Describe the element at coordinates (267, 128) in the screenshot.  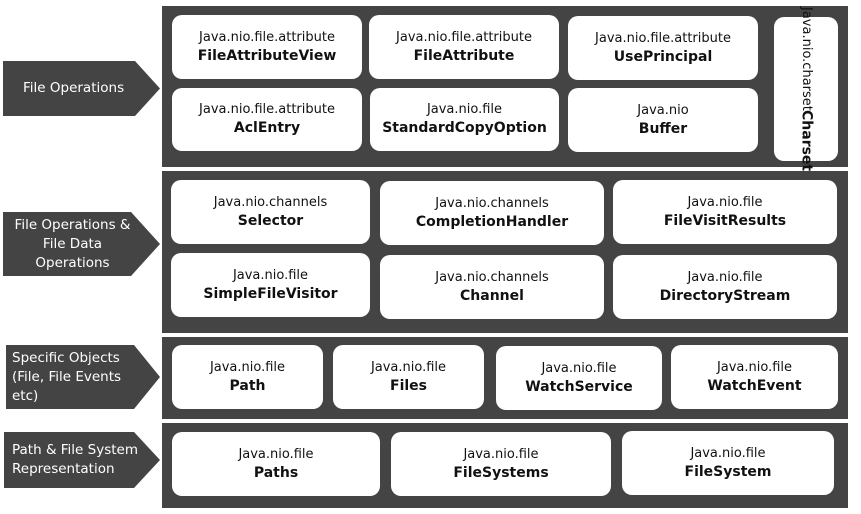
I see `class-name: AclEntry` at that location.